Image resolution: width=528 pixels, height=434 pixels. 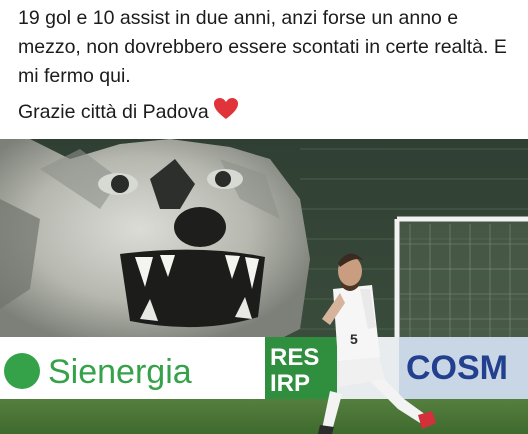 I want to click on shirt-number: 5, so click(x=354, y=339).